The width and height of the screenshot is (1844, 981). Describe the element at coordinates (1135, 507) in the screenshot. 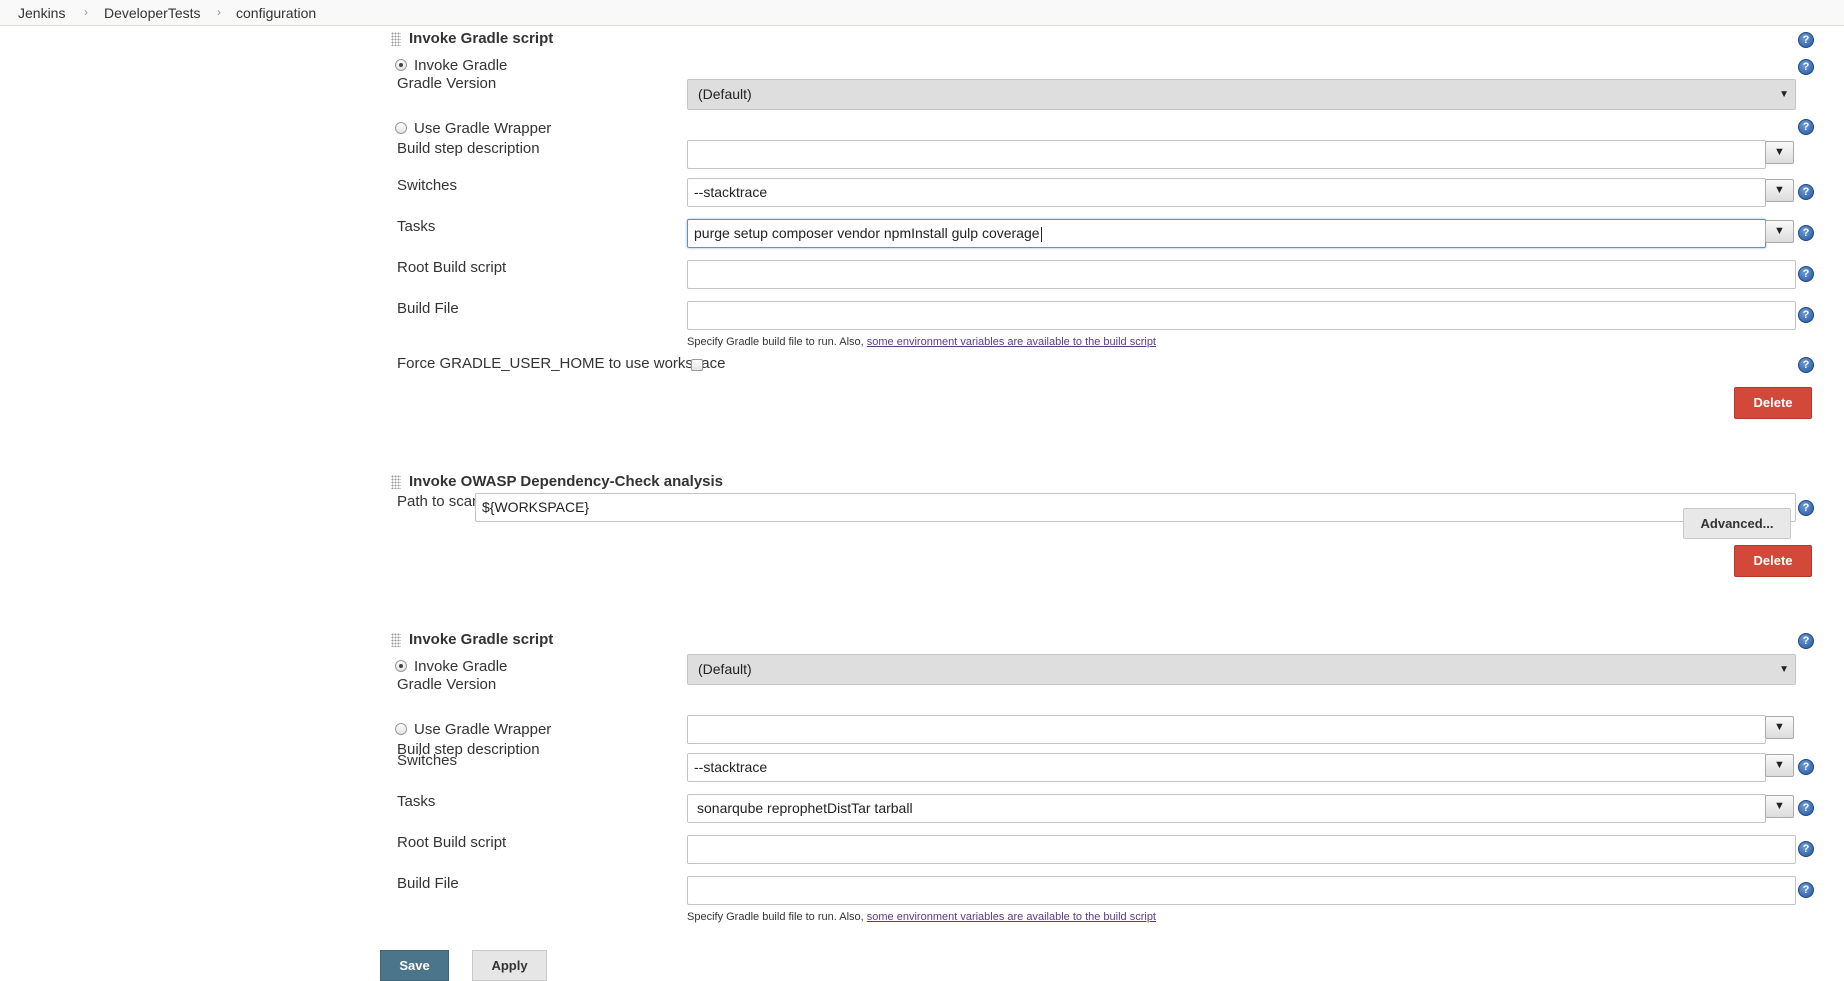

I see `path-to-scan-input: ${WORKSPACE}` at that location.